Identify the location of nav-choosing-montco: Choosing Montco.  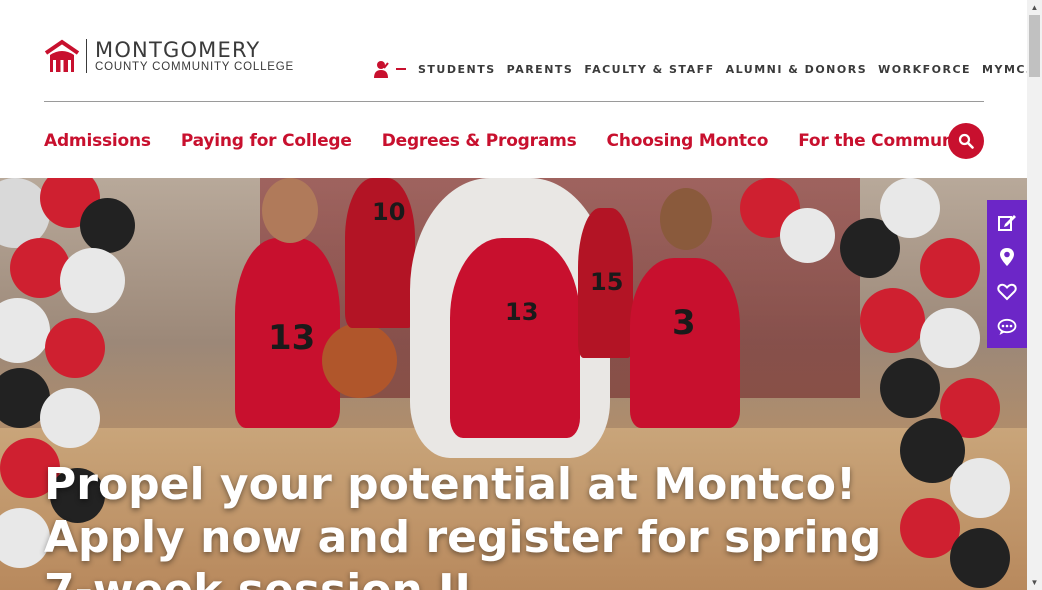
(688, 141).